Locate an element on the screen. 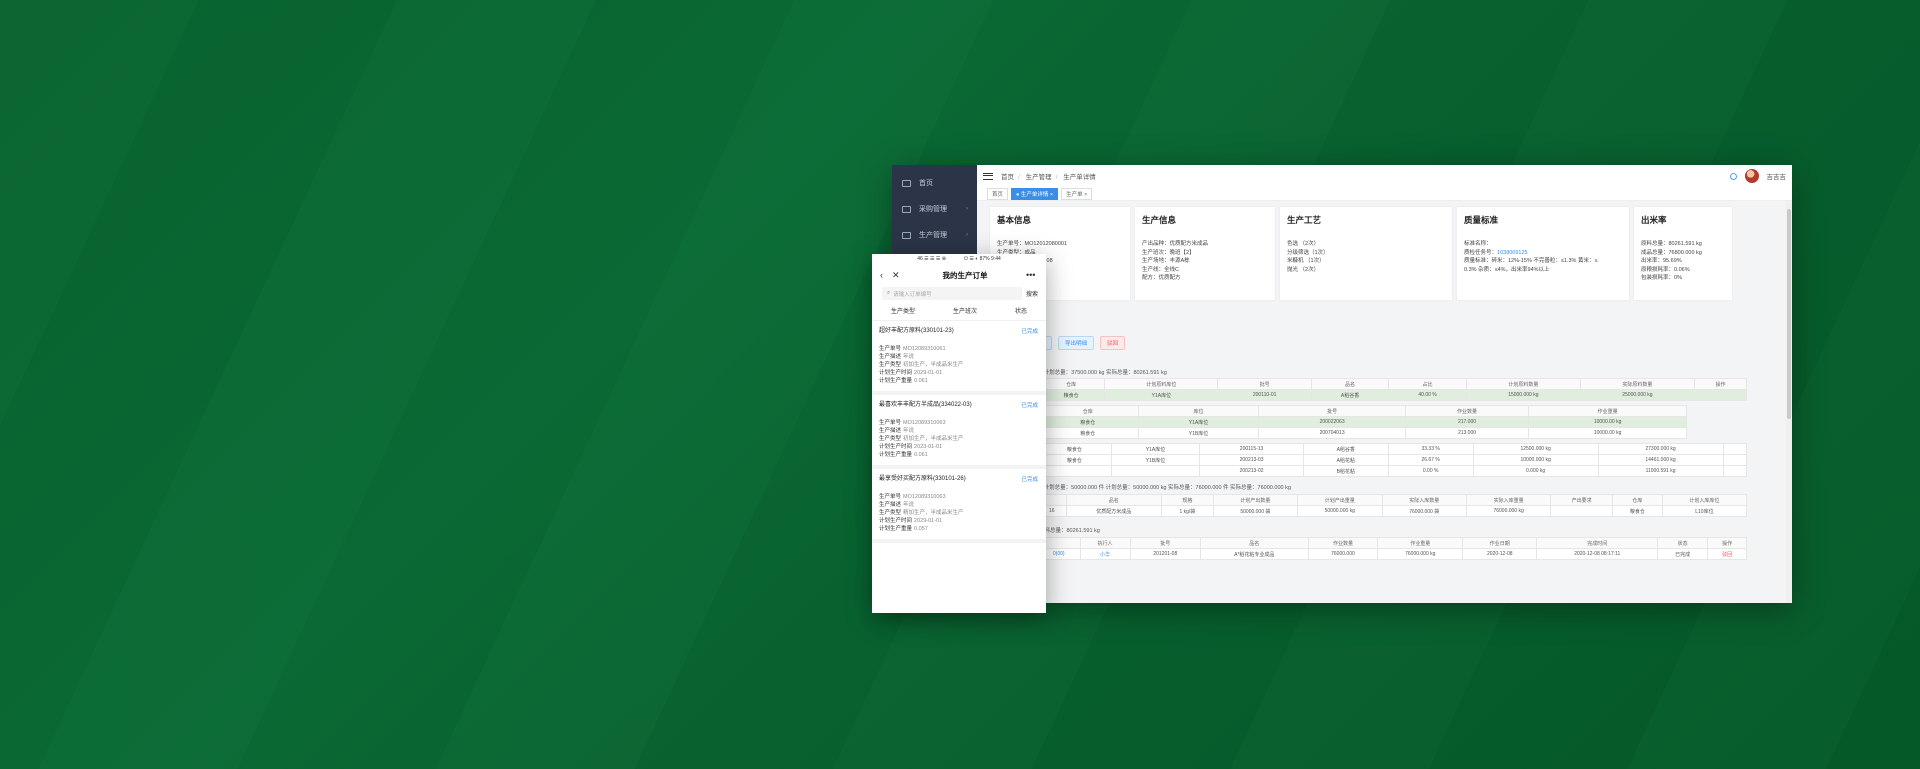 Image resolution: width=1920 pixels, height=769 pixels. table-cell: A稻谷香 is located at coordinates (1345, 449).